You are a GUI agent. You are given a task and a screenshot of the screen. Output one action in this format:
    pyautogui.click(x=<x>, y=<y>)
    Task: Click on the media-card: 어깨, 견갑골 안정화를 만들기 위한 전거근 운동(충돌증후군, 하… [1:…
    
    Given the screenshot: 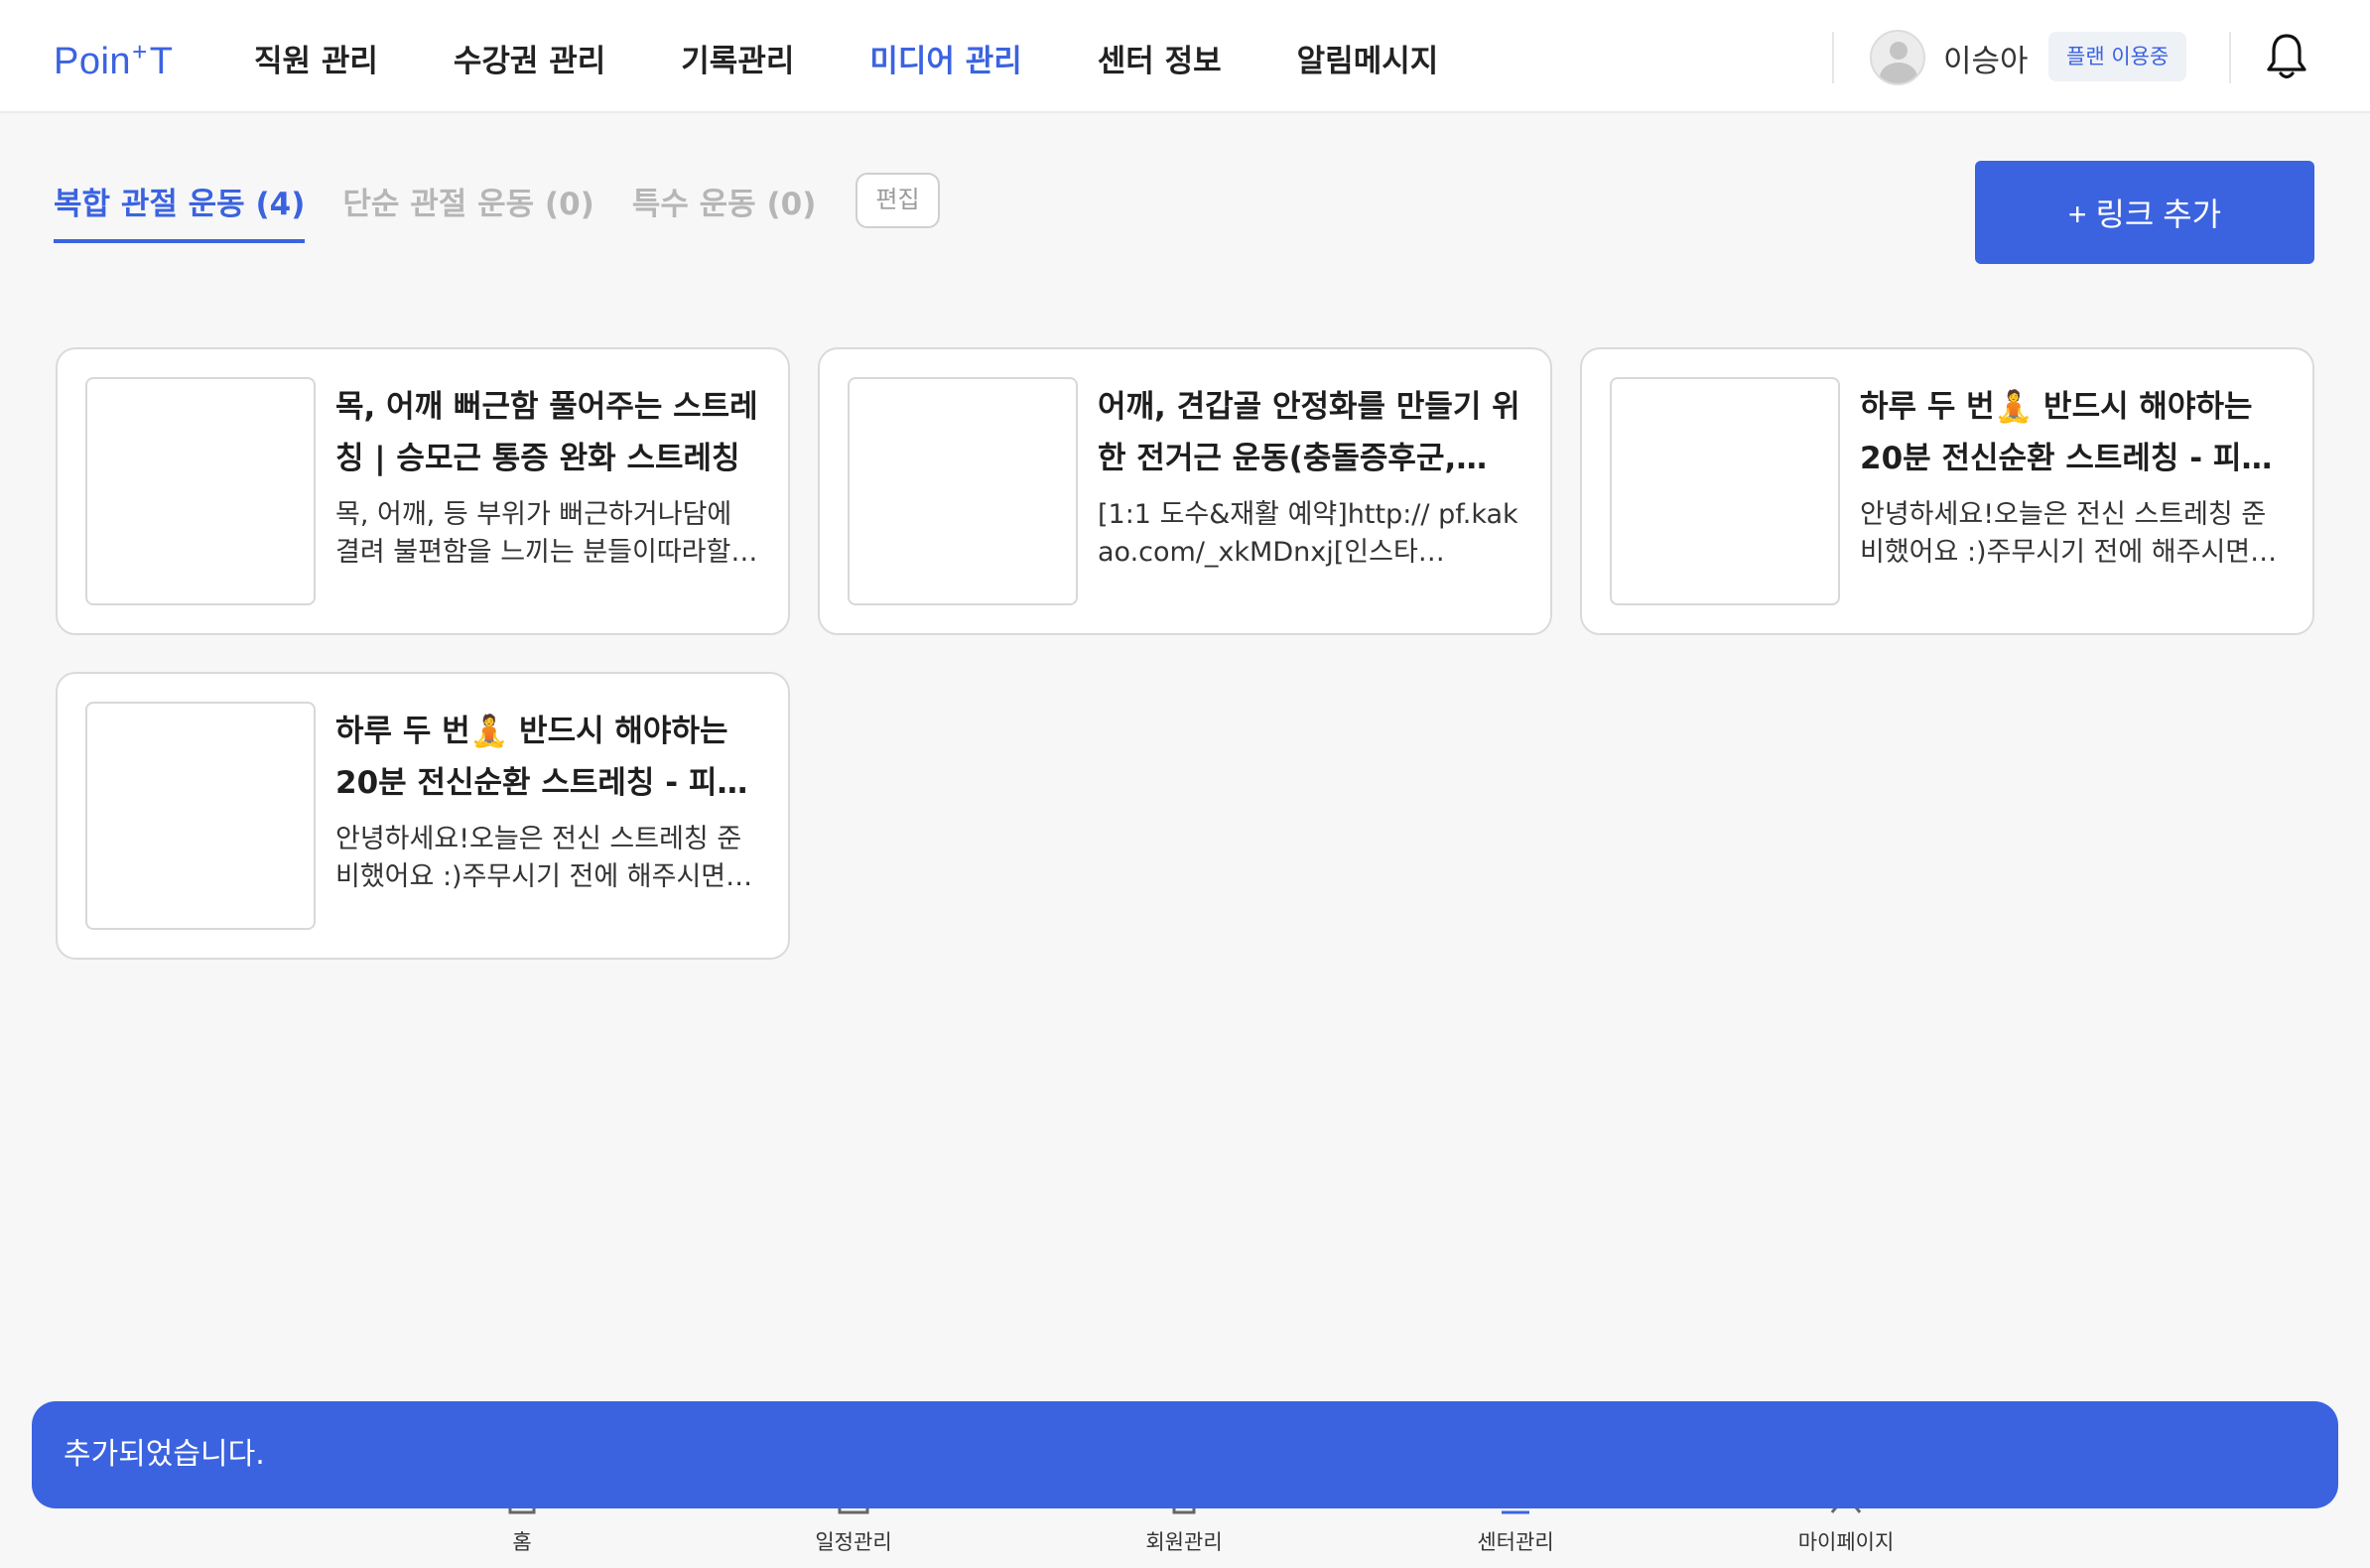 What is the action you would take?
    pyautogui.click(x=1185, y=491)
    